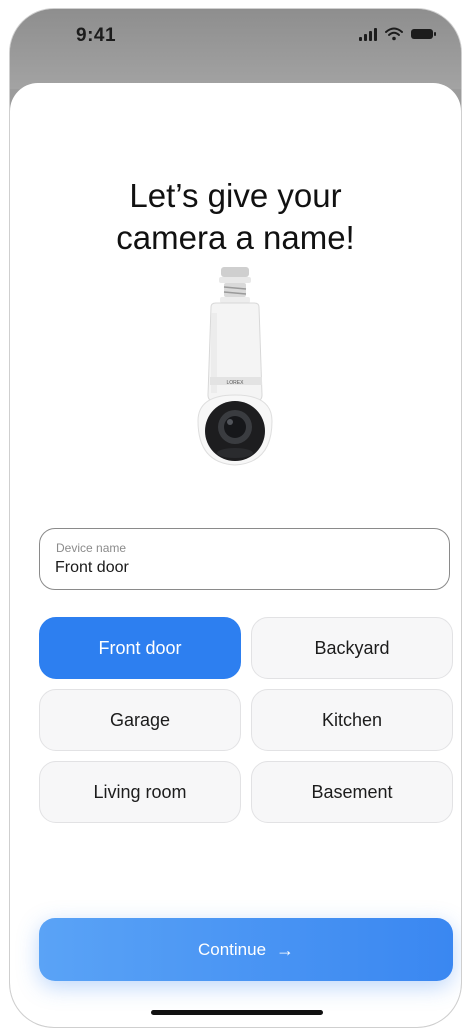  What do you see at coordinates (96, 35) in the screenshot?
I see `status-time: 9:41` at bounding box center [96, 35].